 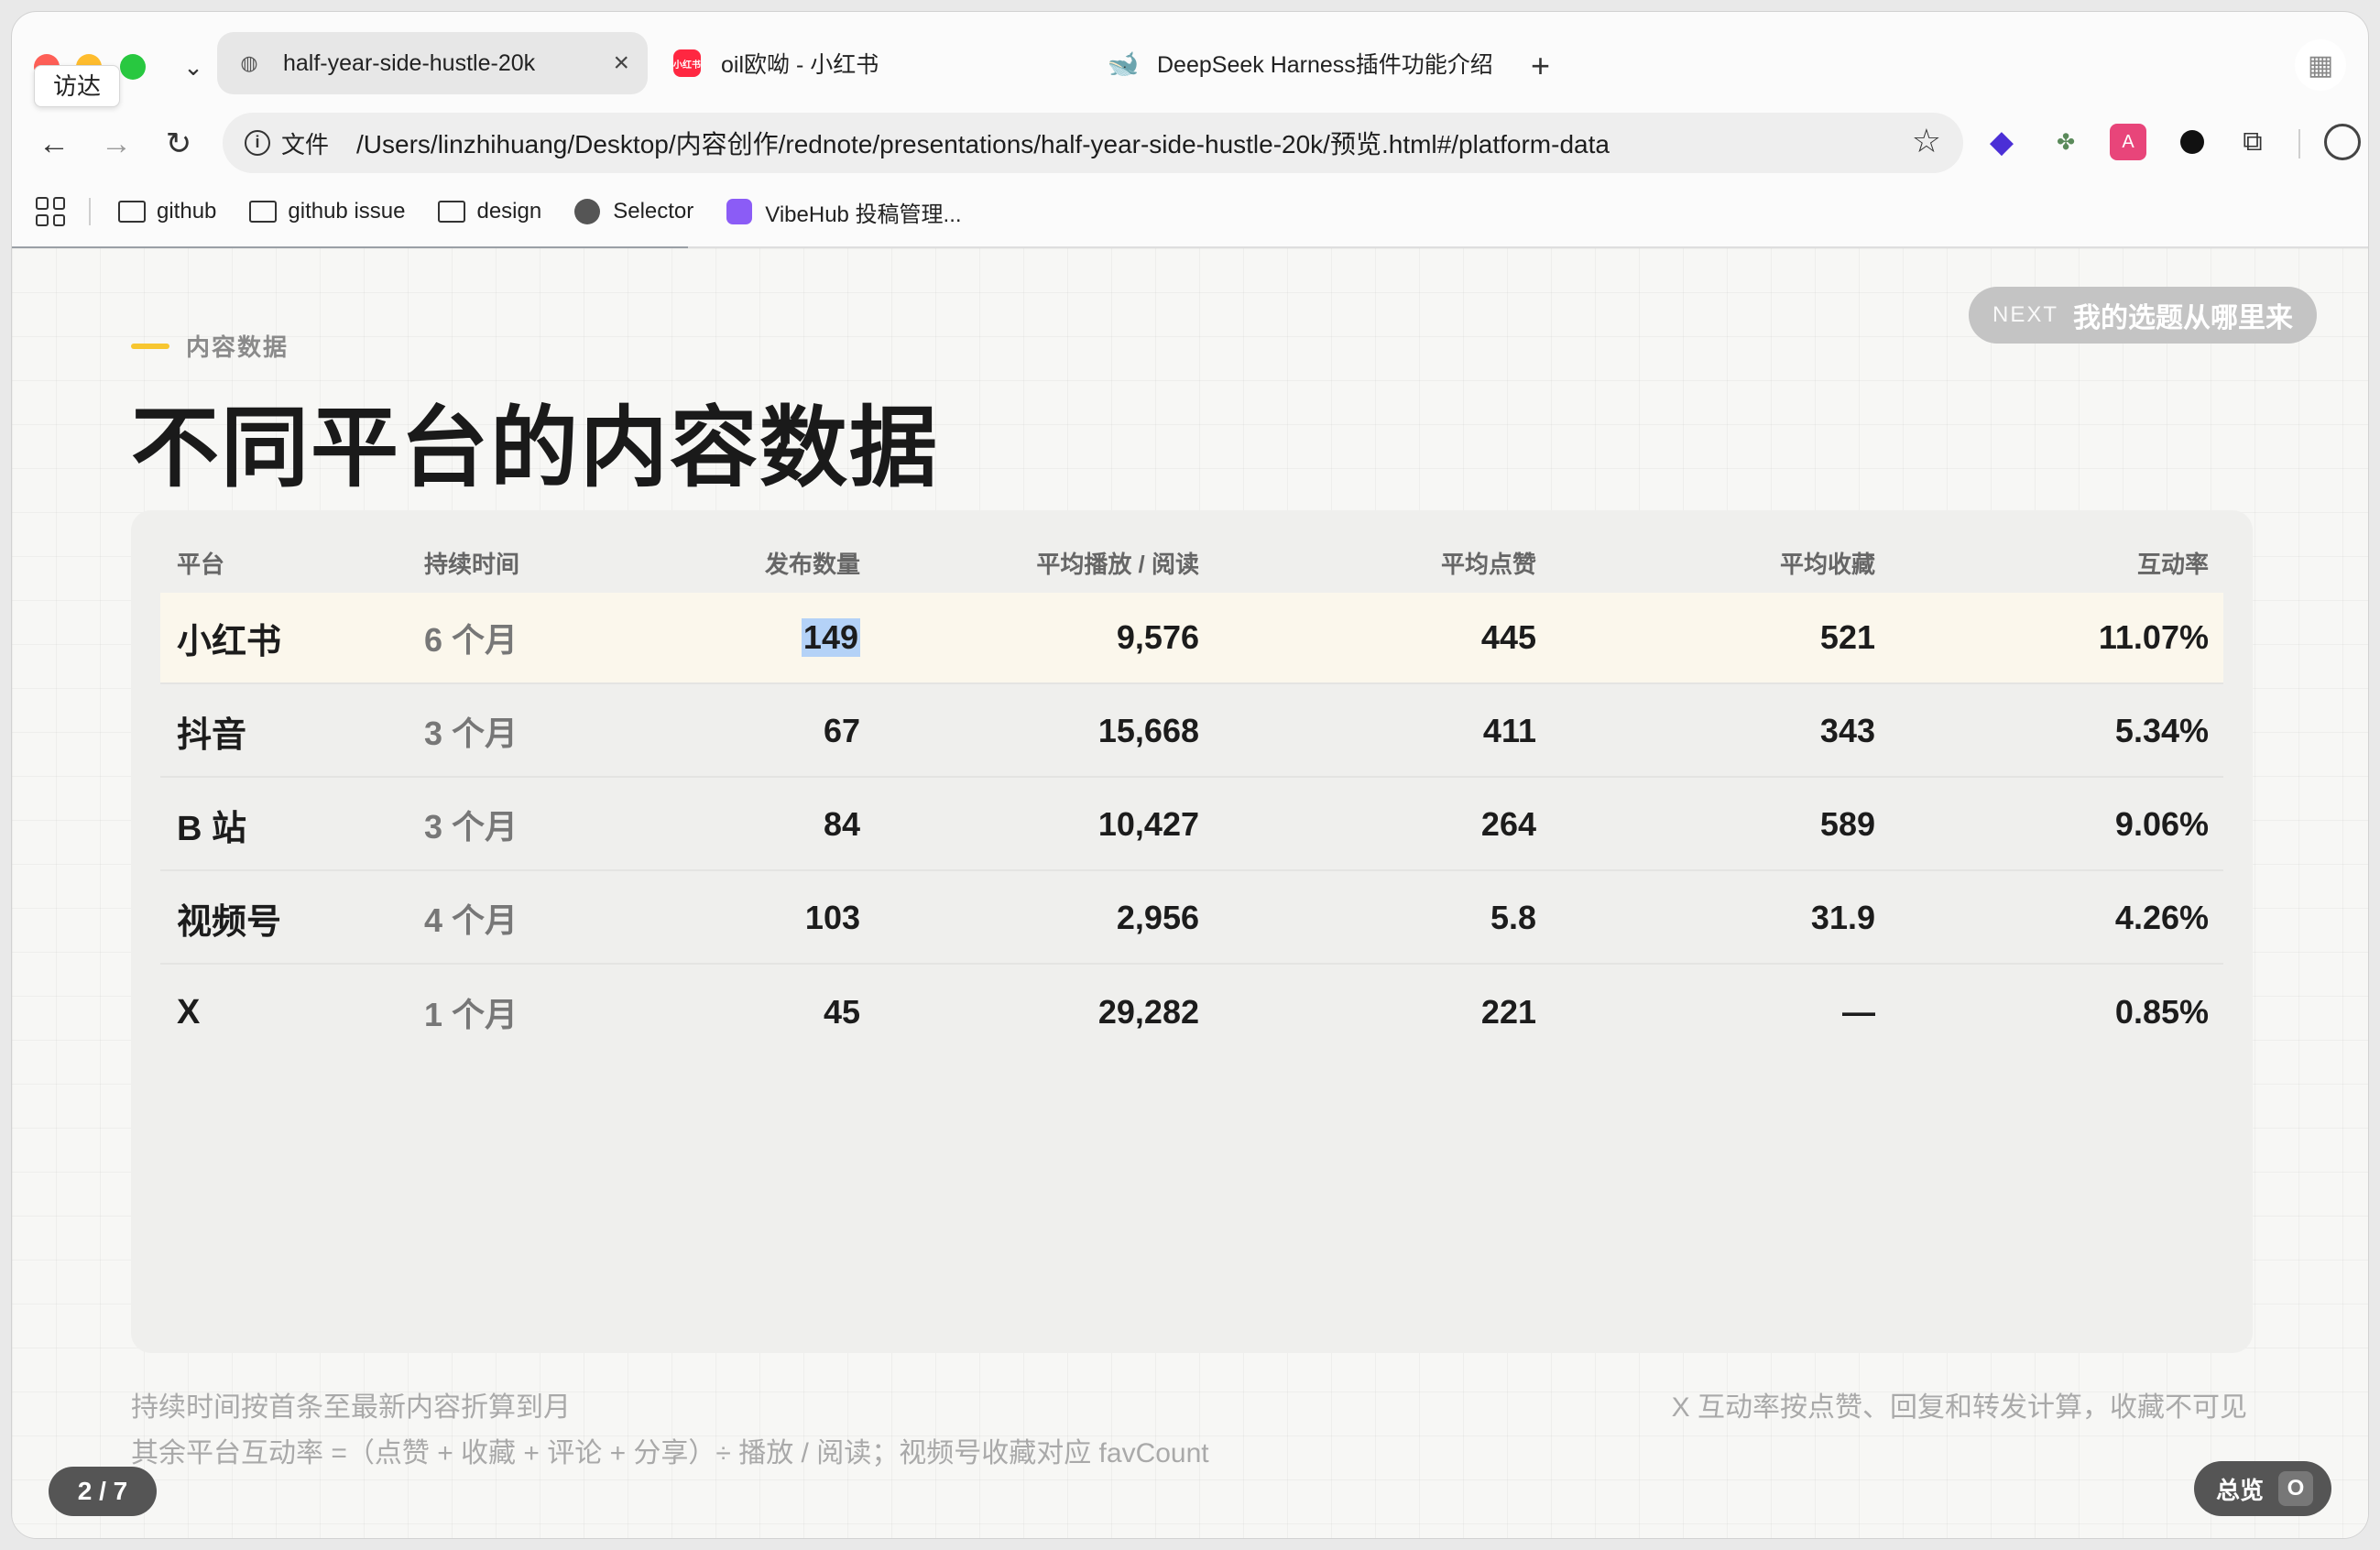 What do you see at coordinates (1325, 65) in the screenshot?
I see `tab-title: DeepSeek Harness插件功能介绍 -` at bounding box center [1325, 65].